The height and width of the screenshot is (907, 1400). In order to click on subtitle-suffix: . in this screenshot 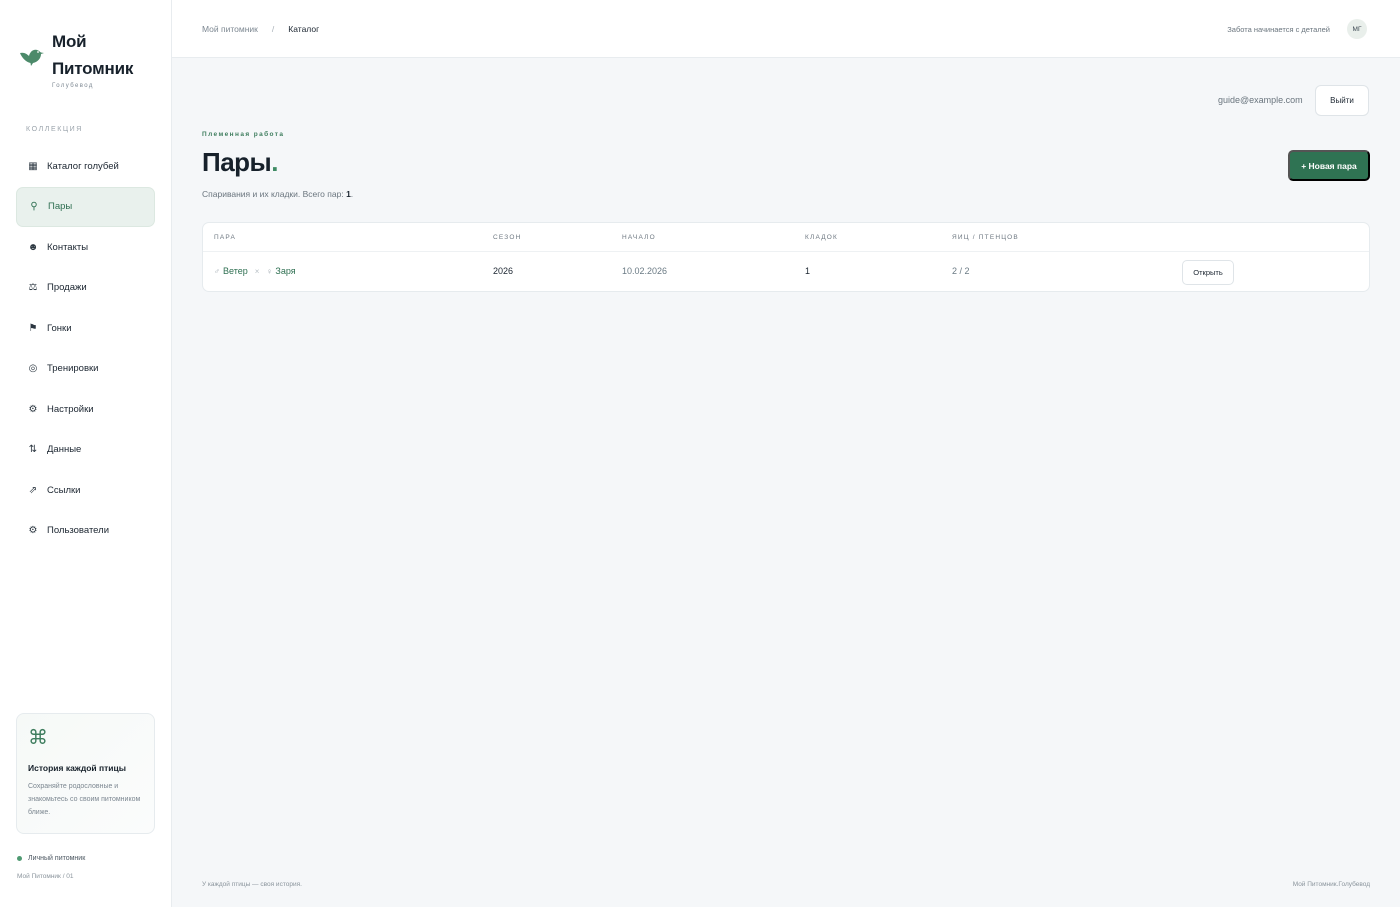, I will do `click(352, 194)`.